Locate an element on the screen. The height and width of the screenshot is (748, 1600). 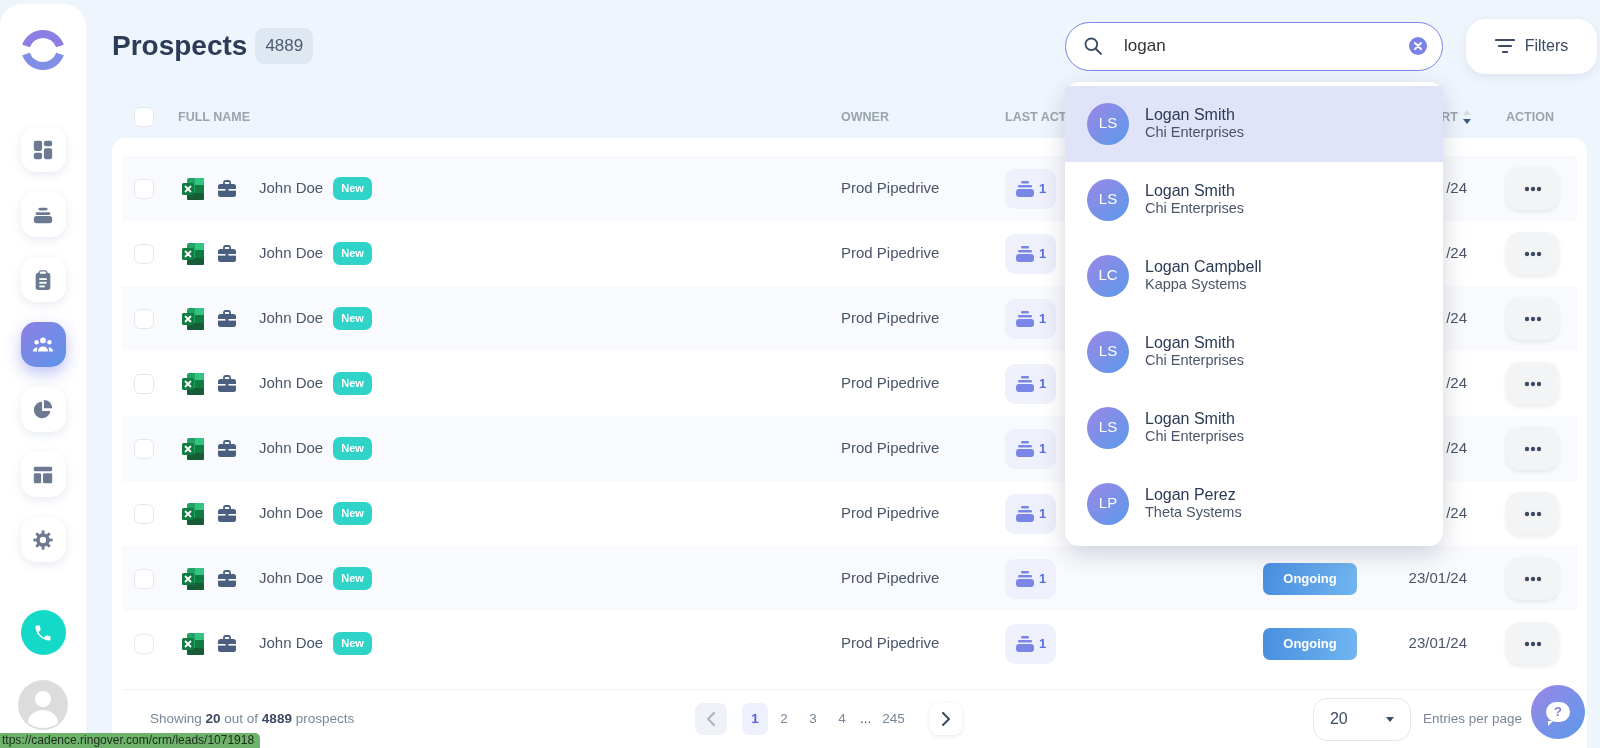
page-button: 1 is located at coordinates (755, 719).